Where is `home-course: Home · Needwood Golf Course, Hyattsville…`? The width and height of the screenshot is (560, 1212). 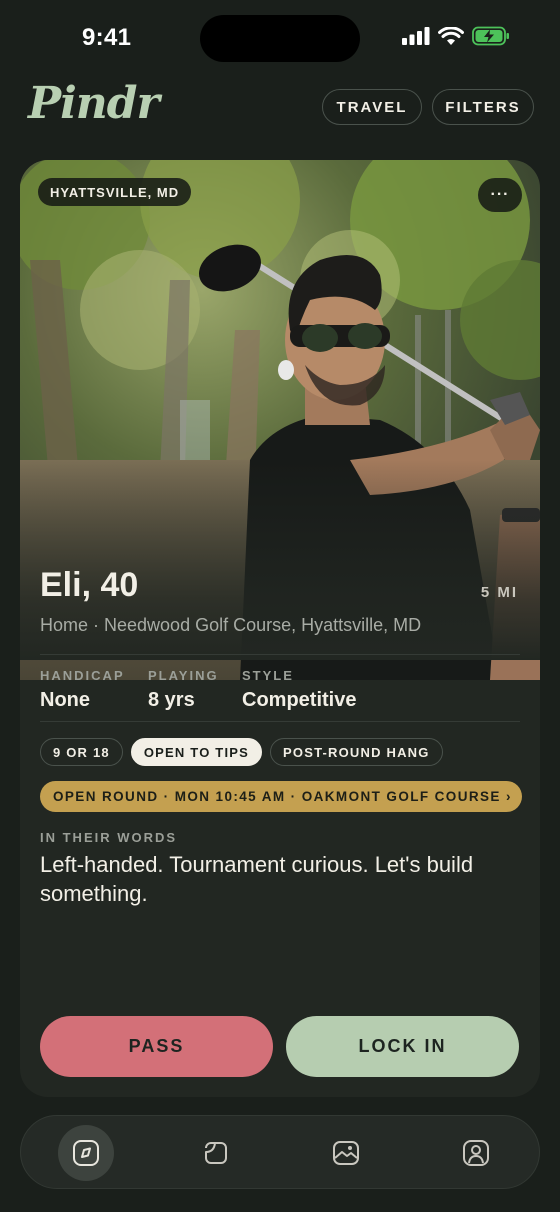 home-course: Home · Needwood Golf Course, Hyattsville… is located at coordinates (231, 625).